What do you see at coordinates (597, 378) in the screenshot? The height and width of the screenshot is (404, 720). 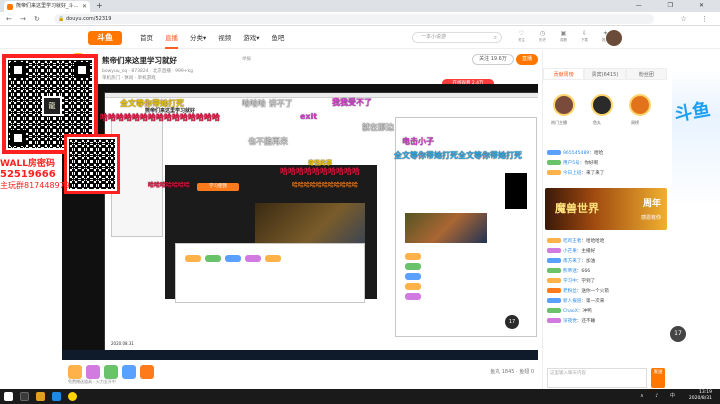 I see `chat-input: 这里输入聊天内容` at bounding box center [597, 378].